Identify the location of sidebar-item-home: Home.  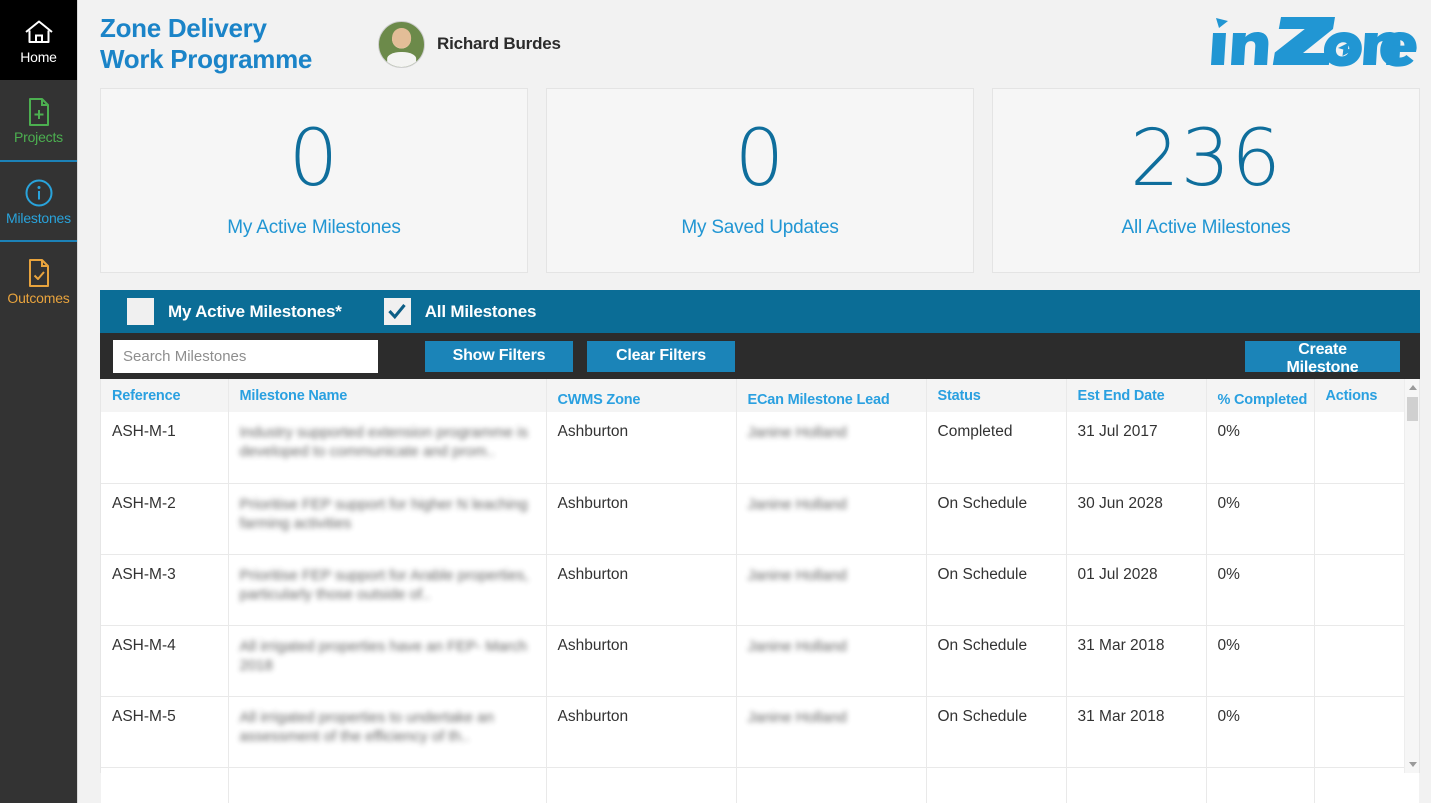
(38, 40).